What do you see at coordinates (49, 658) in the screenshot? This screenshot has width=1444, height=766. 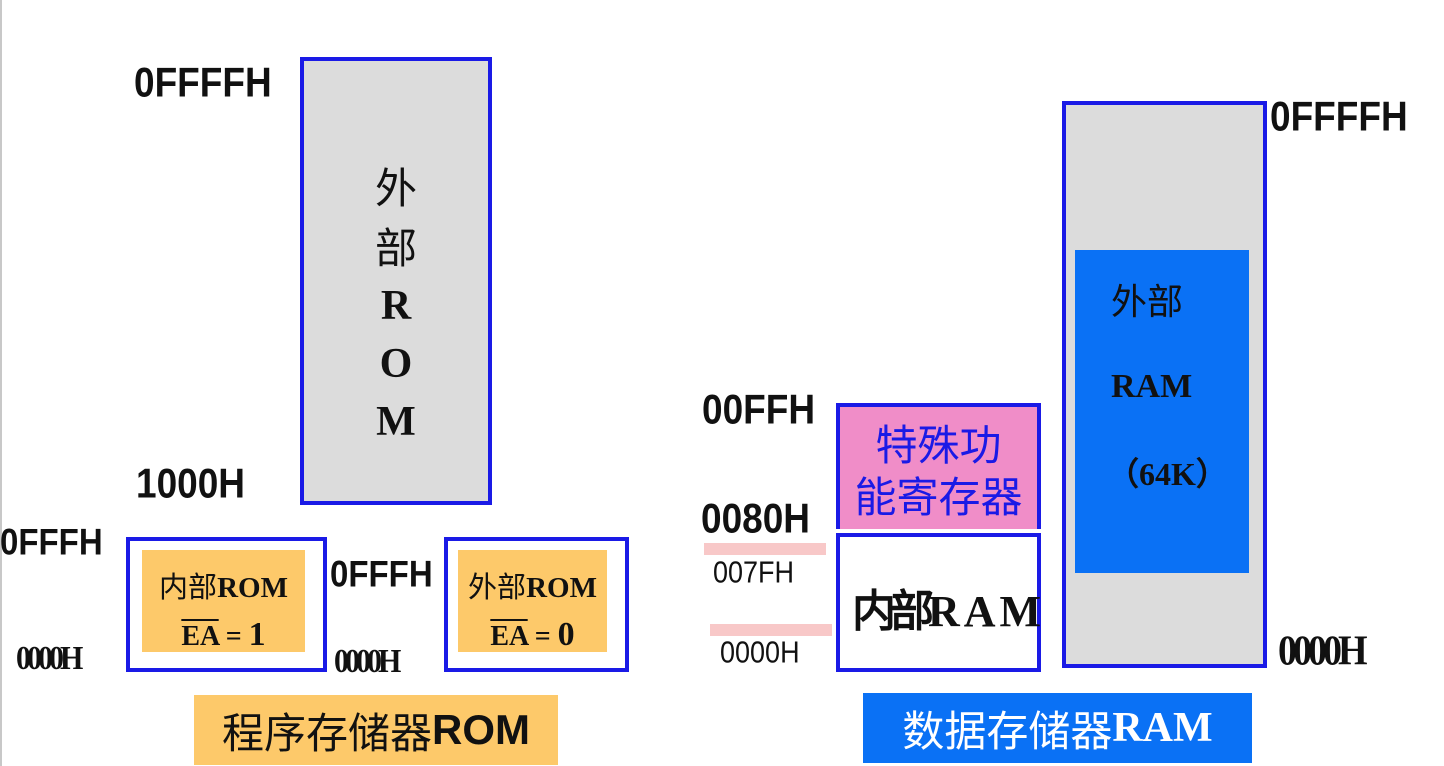 I see `int-rom-bottom-address: 0000H` at bounding box center [49, 658].